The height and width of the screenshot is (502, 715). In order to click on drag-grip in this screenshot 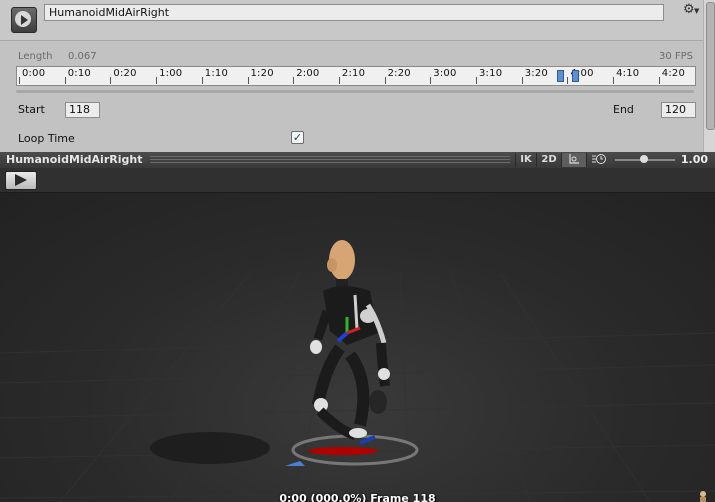, I will do `click(330, 160)`.